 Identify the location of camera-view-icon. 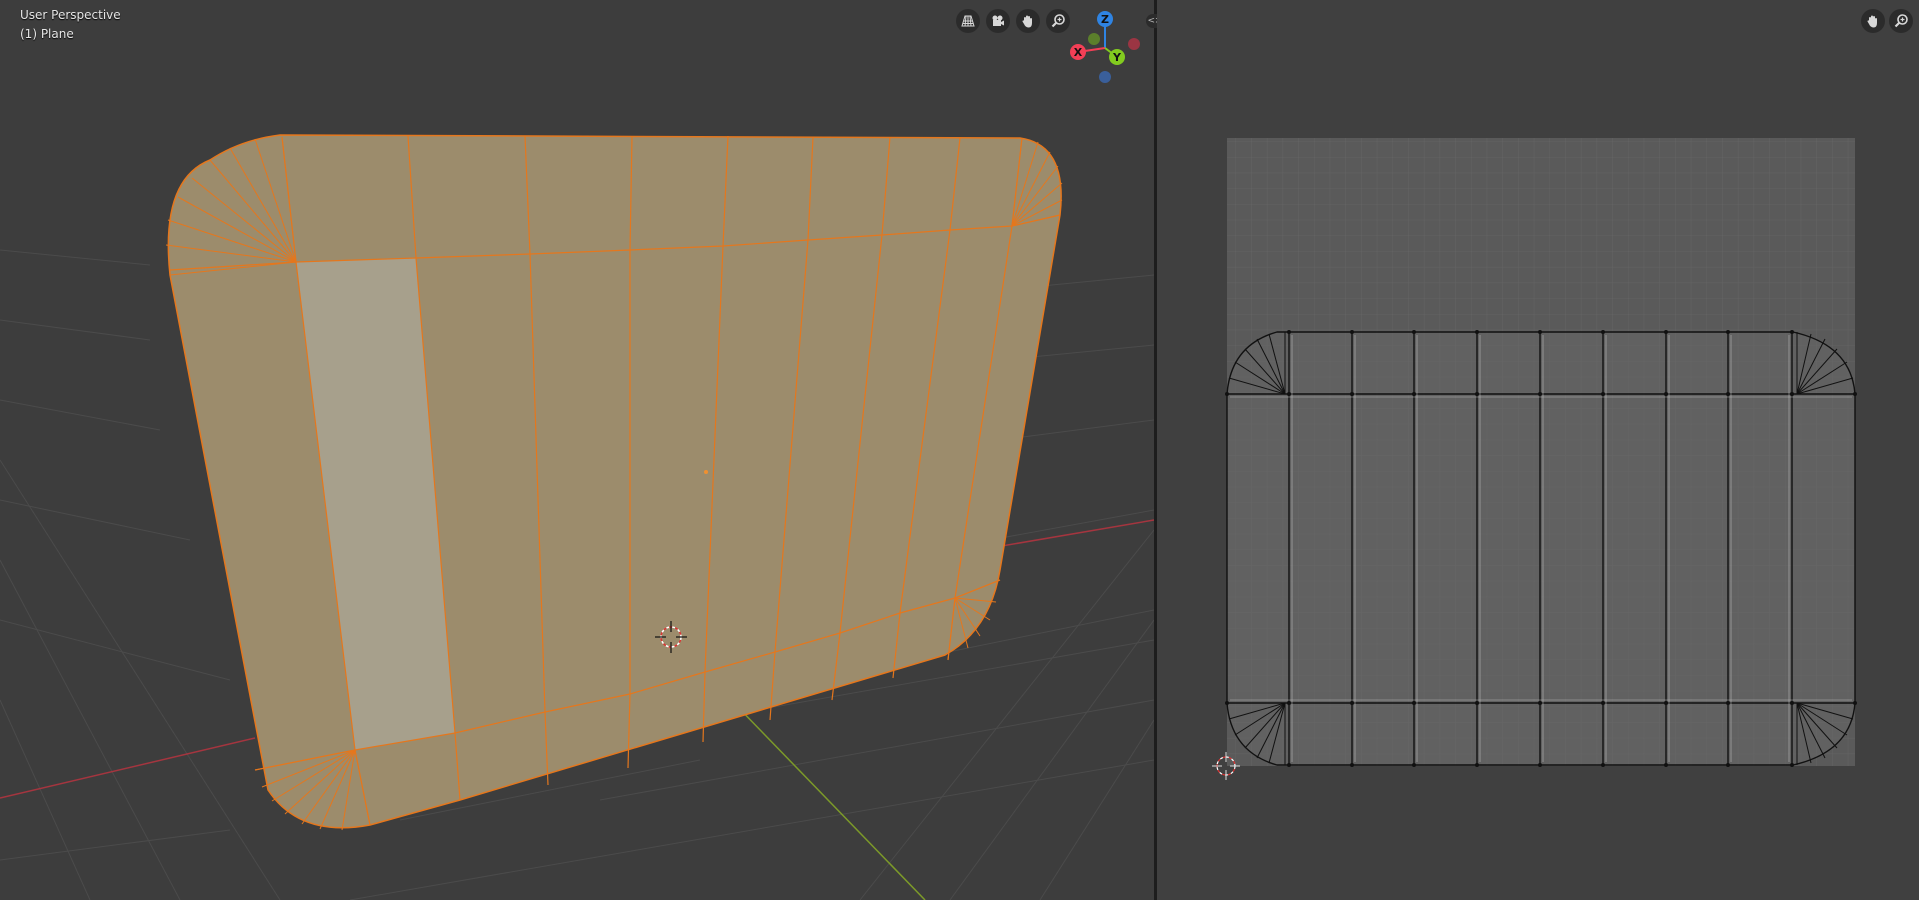
(998, 21).